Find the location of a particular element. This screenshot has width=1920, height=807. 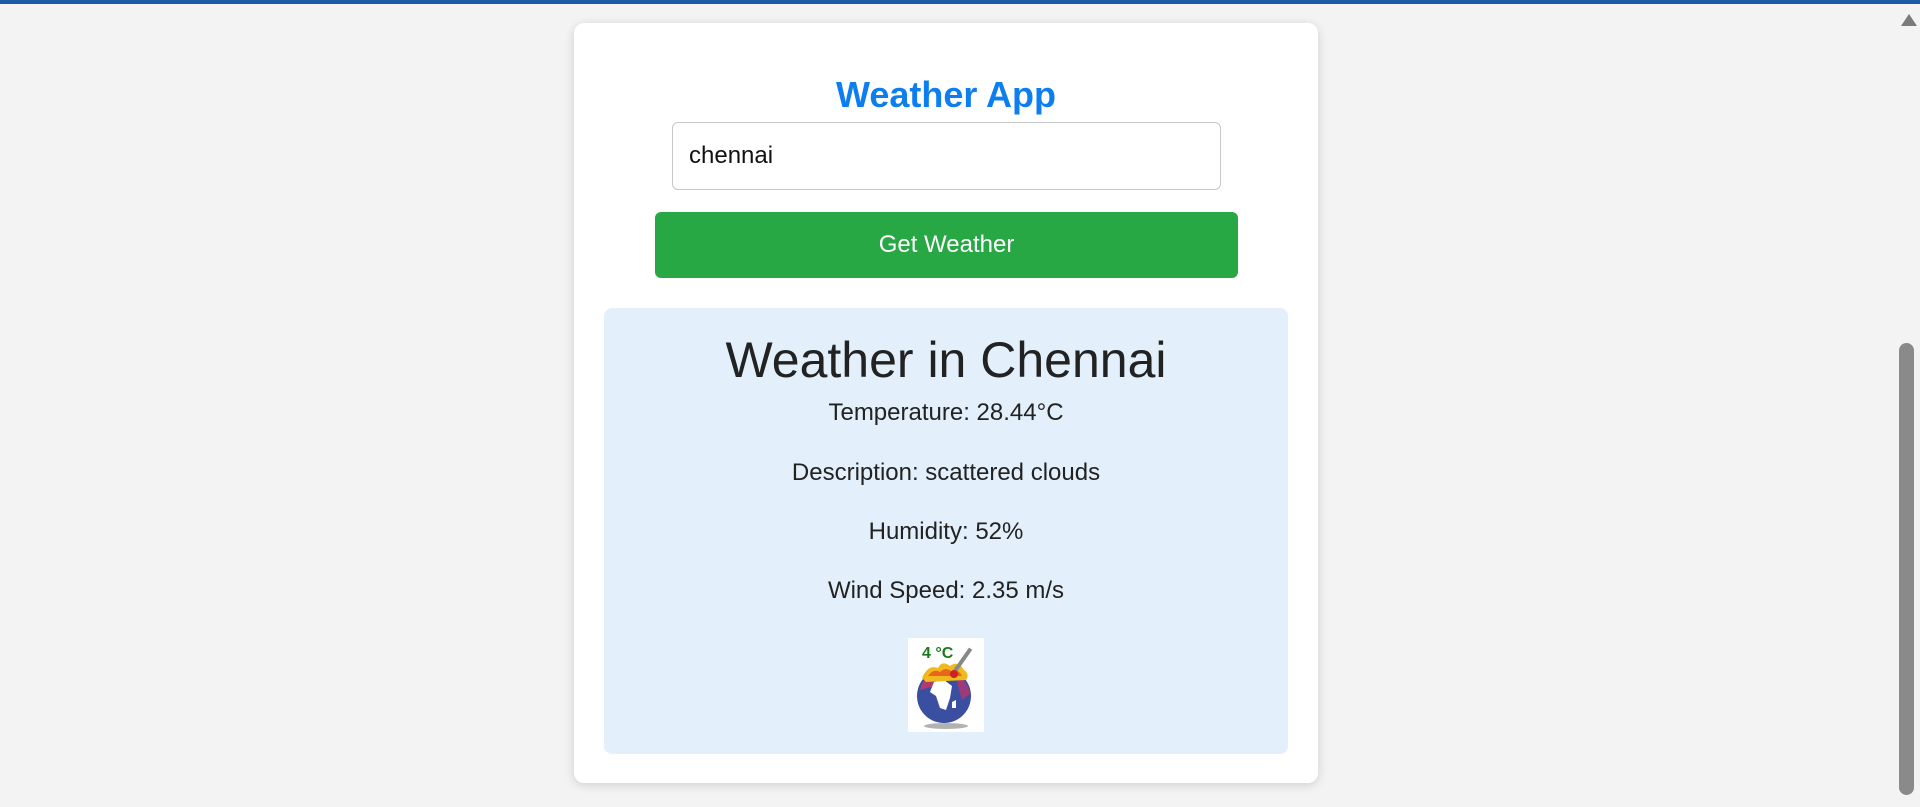

humidity-text: Humidity: 52% is located at coordinates (946, 531).